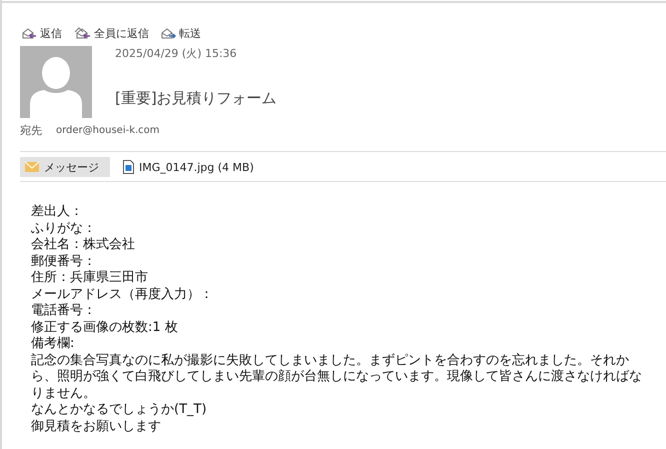 Image resolution: width=666 pixels, height=449 pixels. Describe the element at coordinates (57, 212) in the screenshot. I see `body-text: 差出人：` at that location.